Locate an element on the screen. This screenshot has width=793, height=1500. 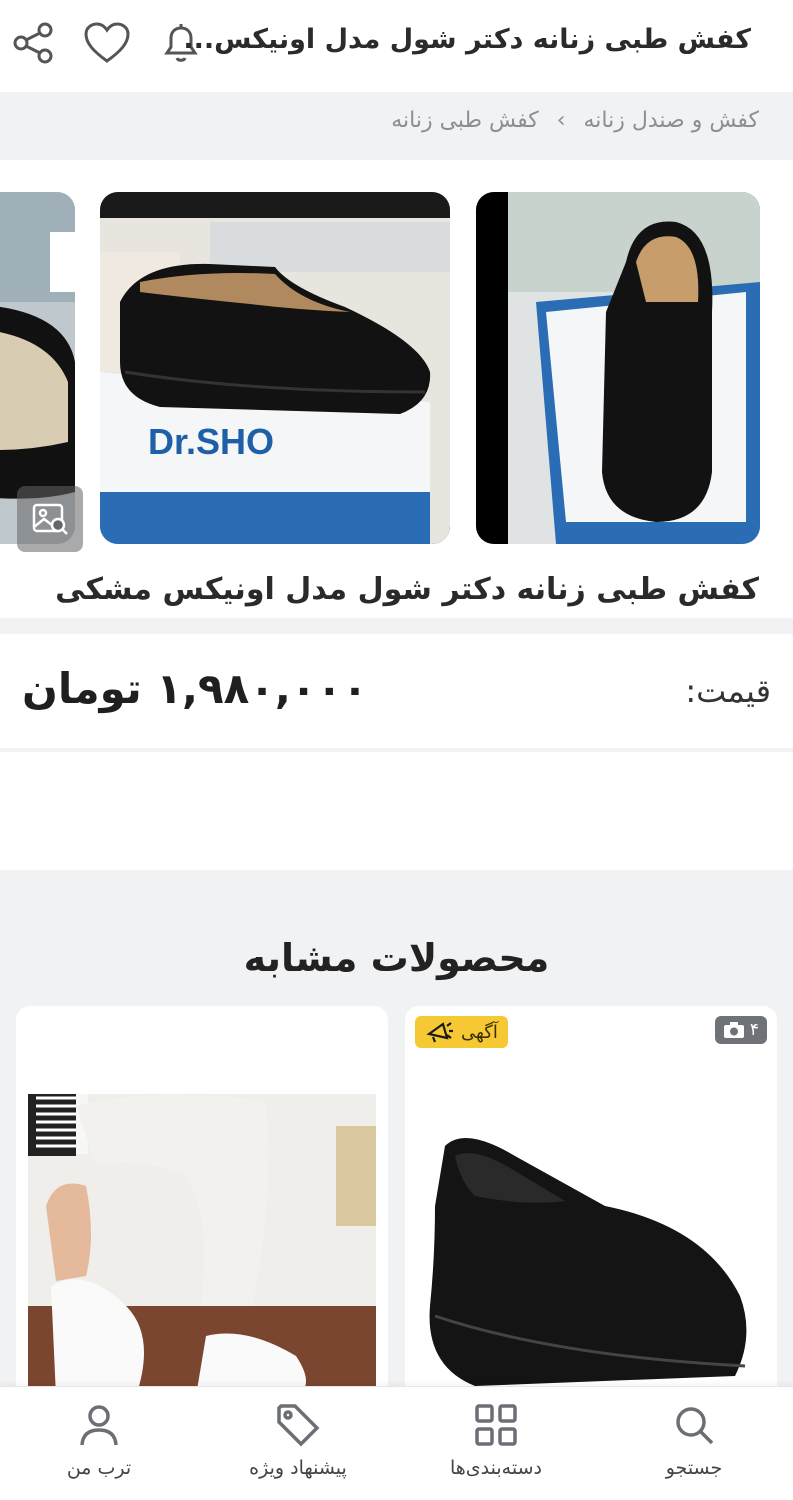
photo-count: ۴ is located at coordinates (754, 1030).